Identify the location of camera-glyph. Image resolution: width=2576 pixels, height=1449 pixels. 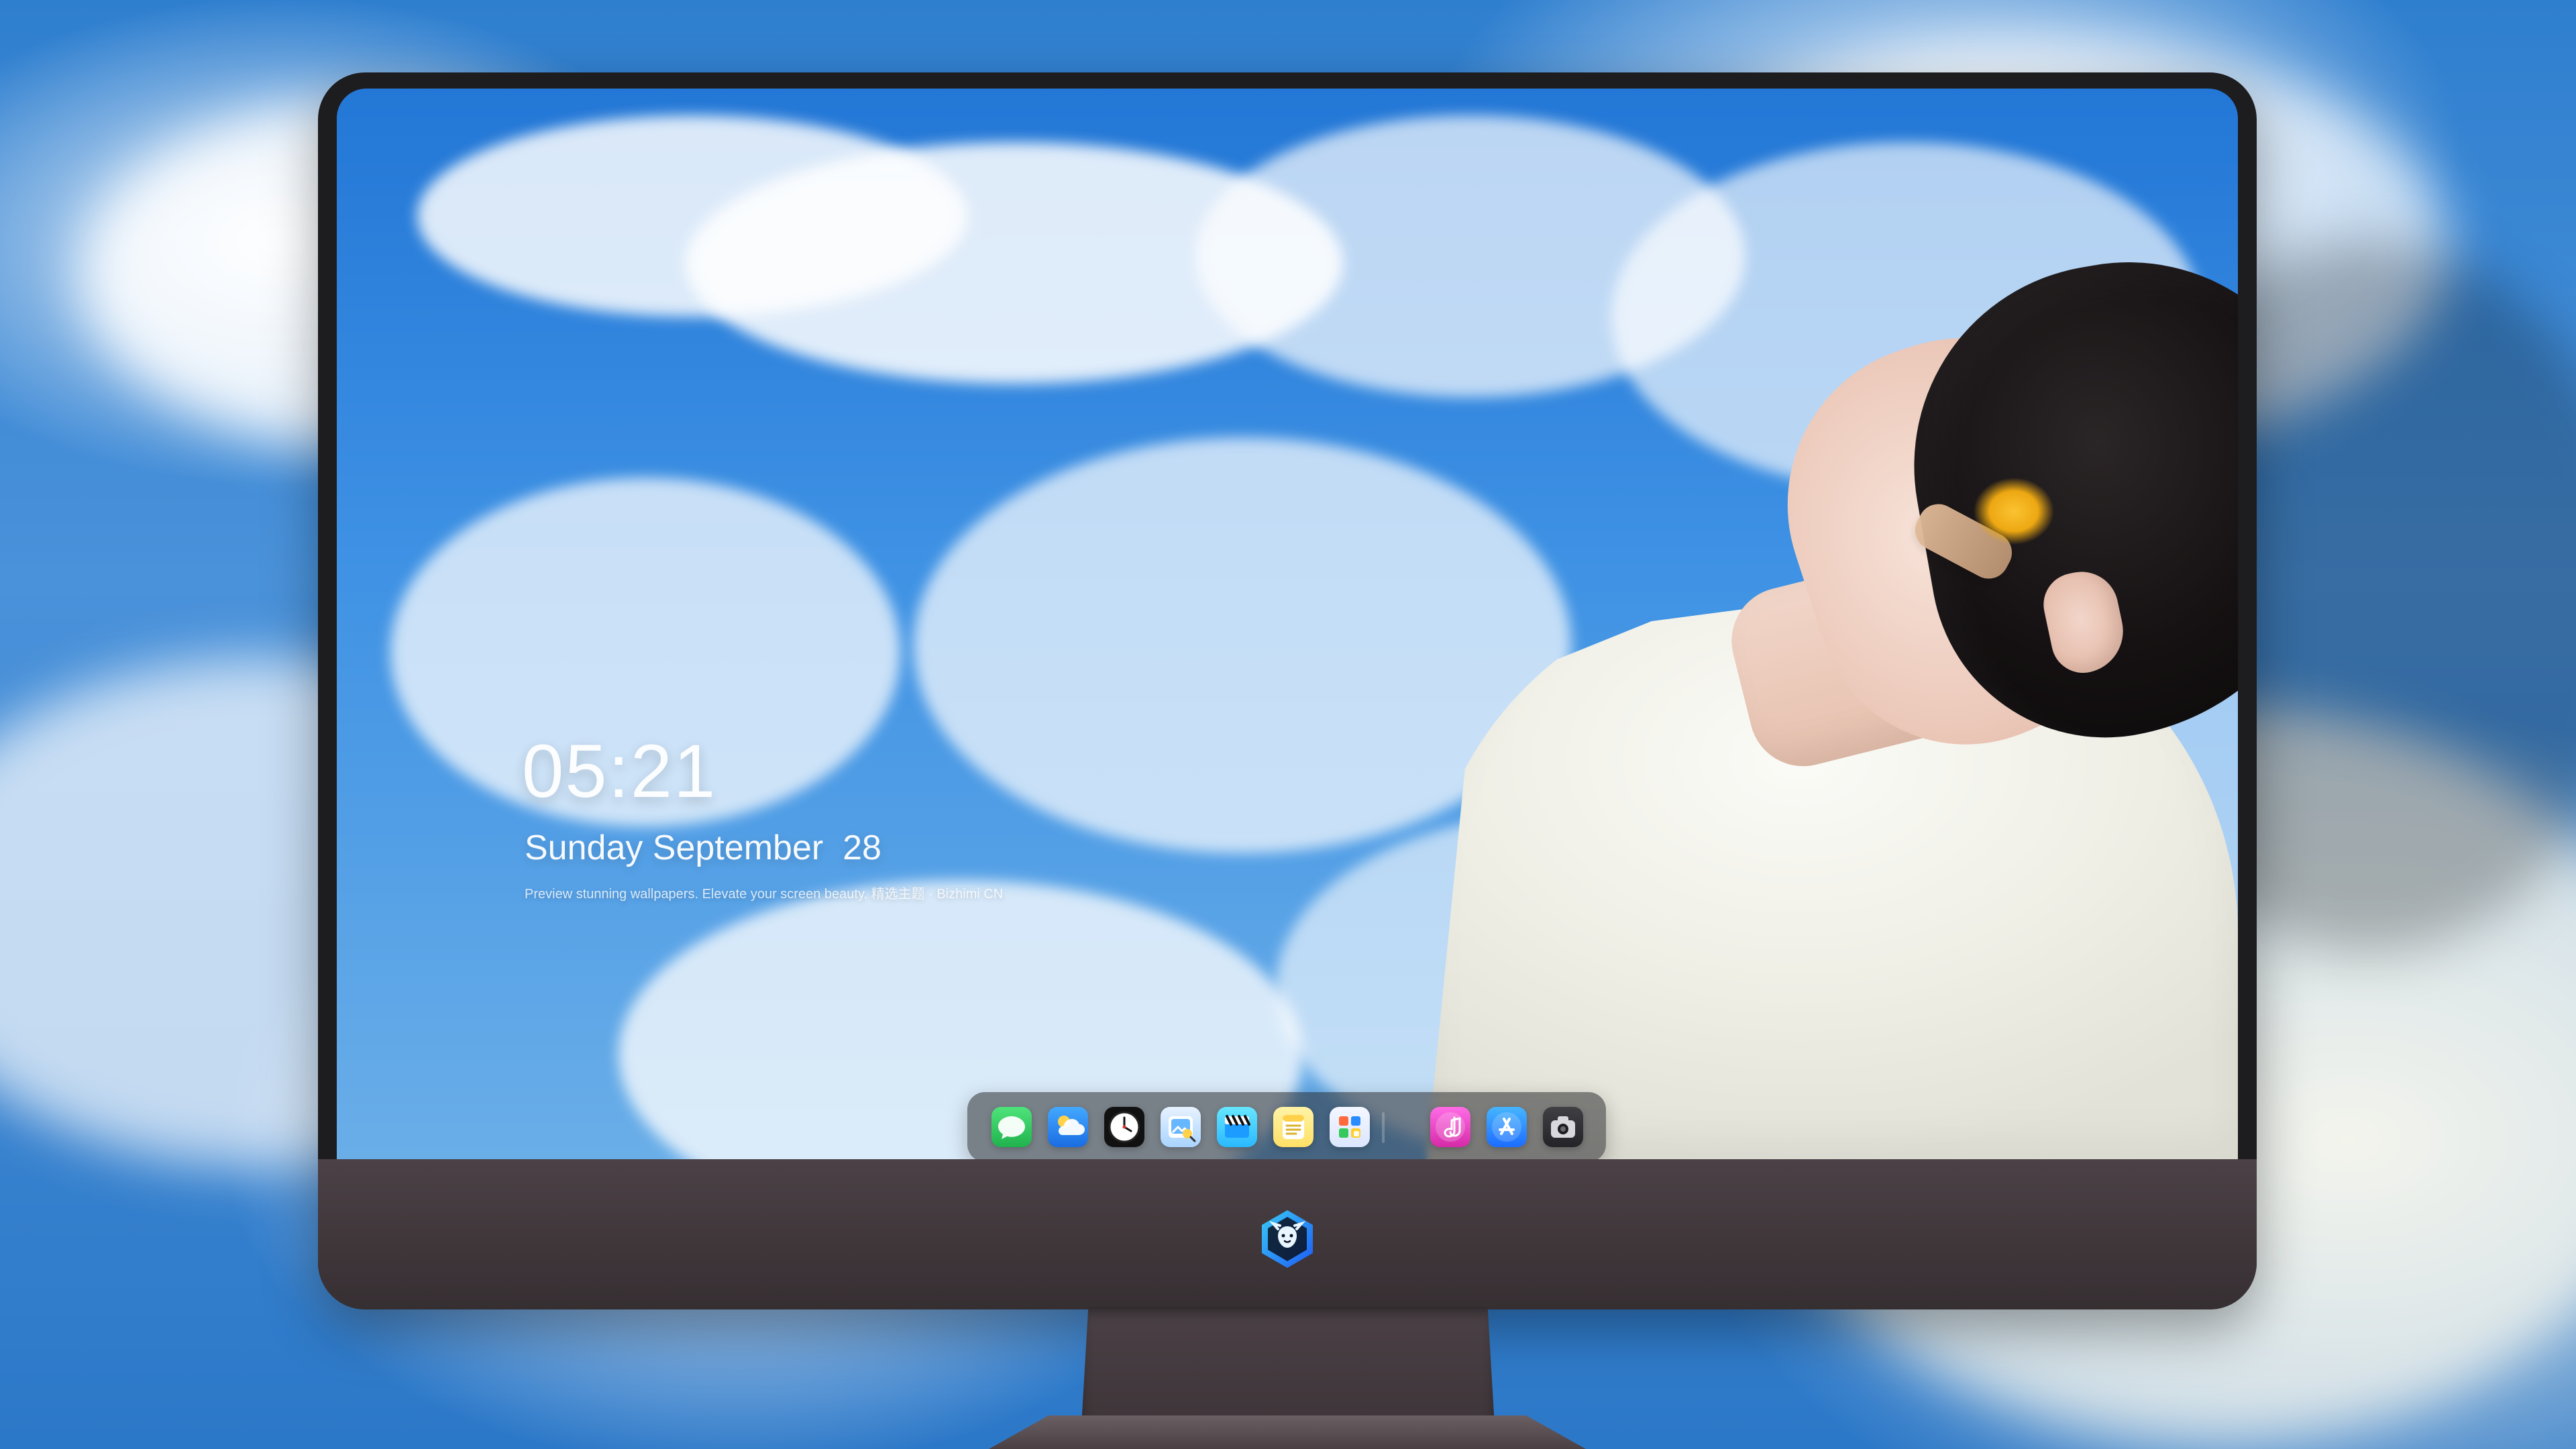
(1563, 1127).